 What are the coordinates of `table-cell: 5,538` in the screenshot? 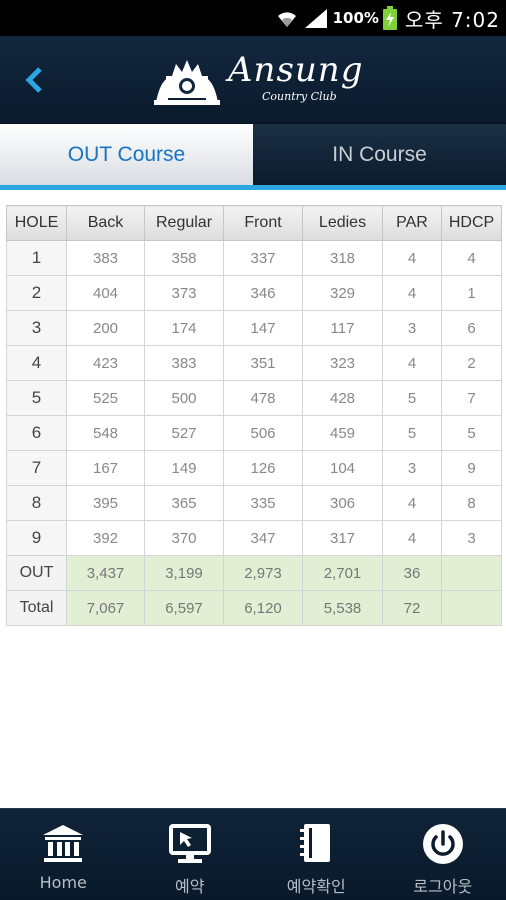 It's located at (342, 608).